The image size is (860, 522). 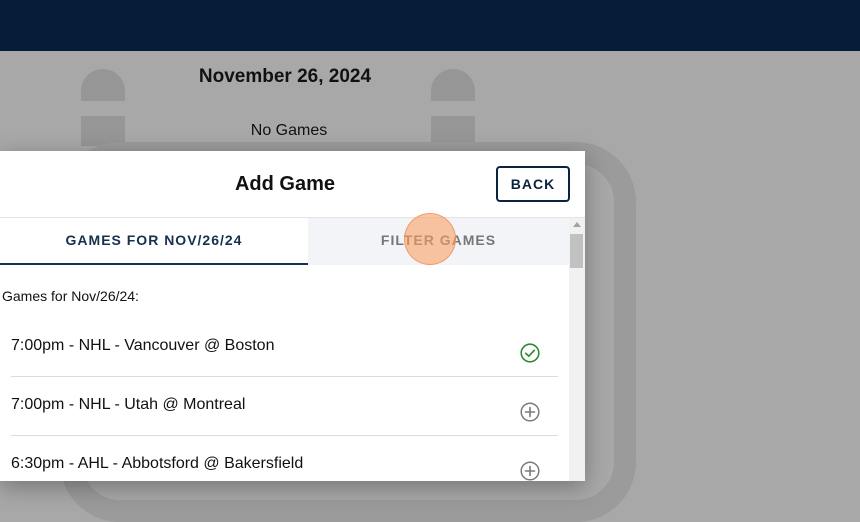 I want to click on check-circle-icon, so click(x=530, y=353).